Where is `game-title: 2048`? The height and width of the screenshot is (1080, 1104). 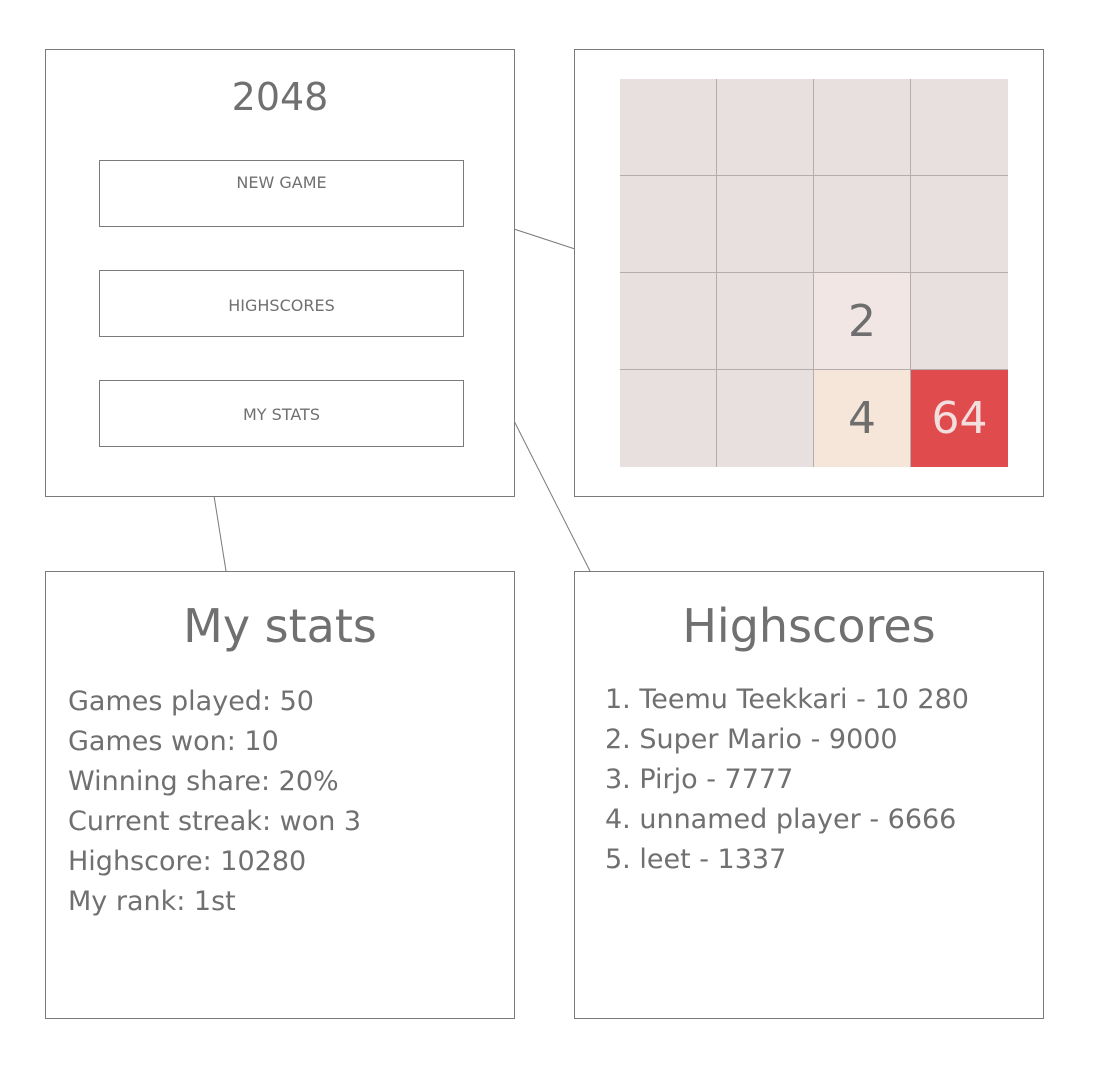 game-title: 2048 is located at coordinates (280, 97).